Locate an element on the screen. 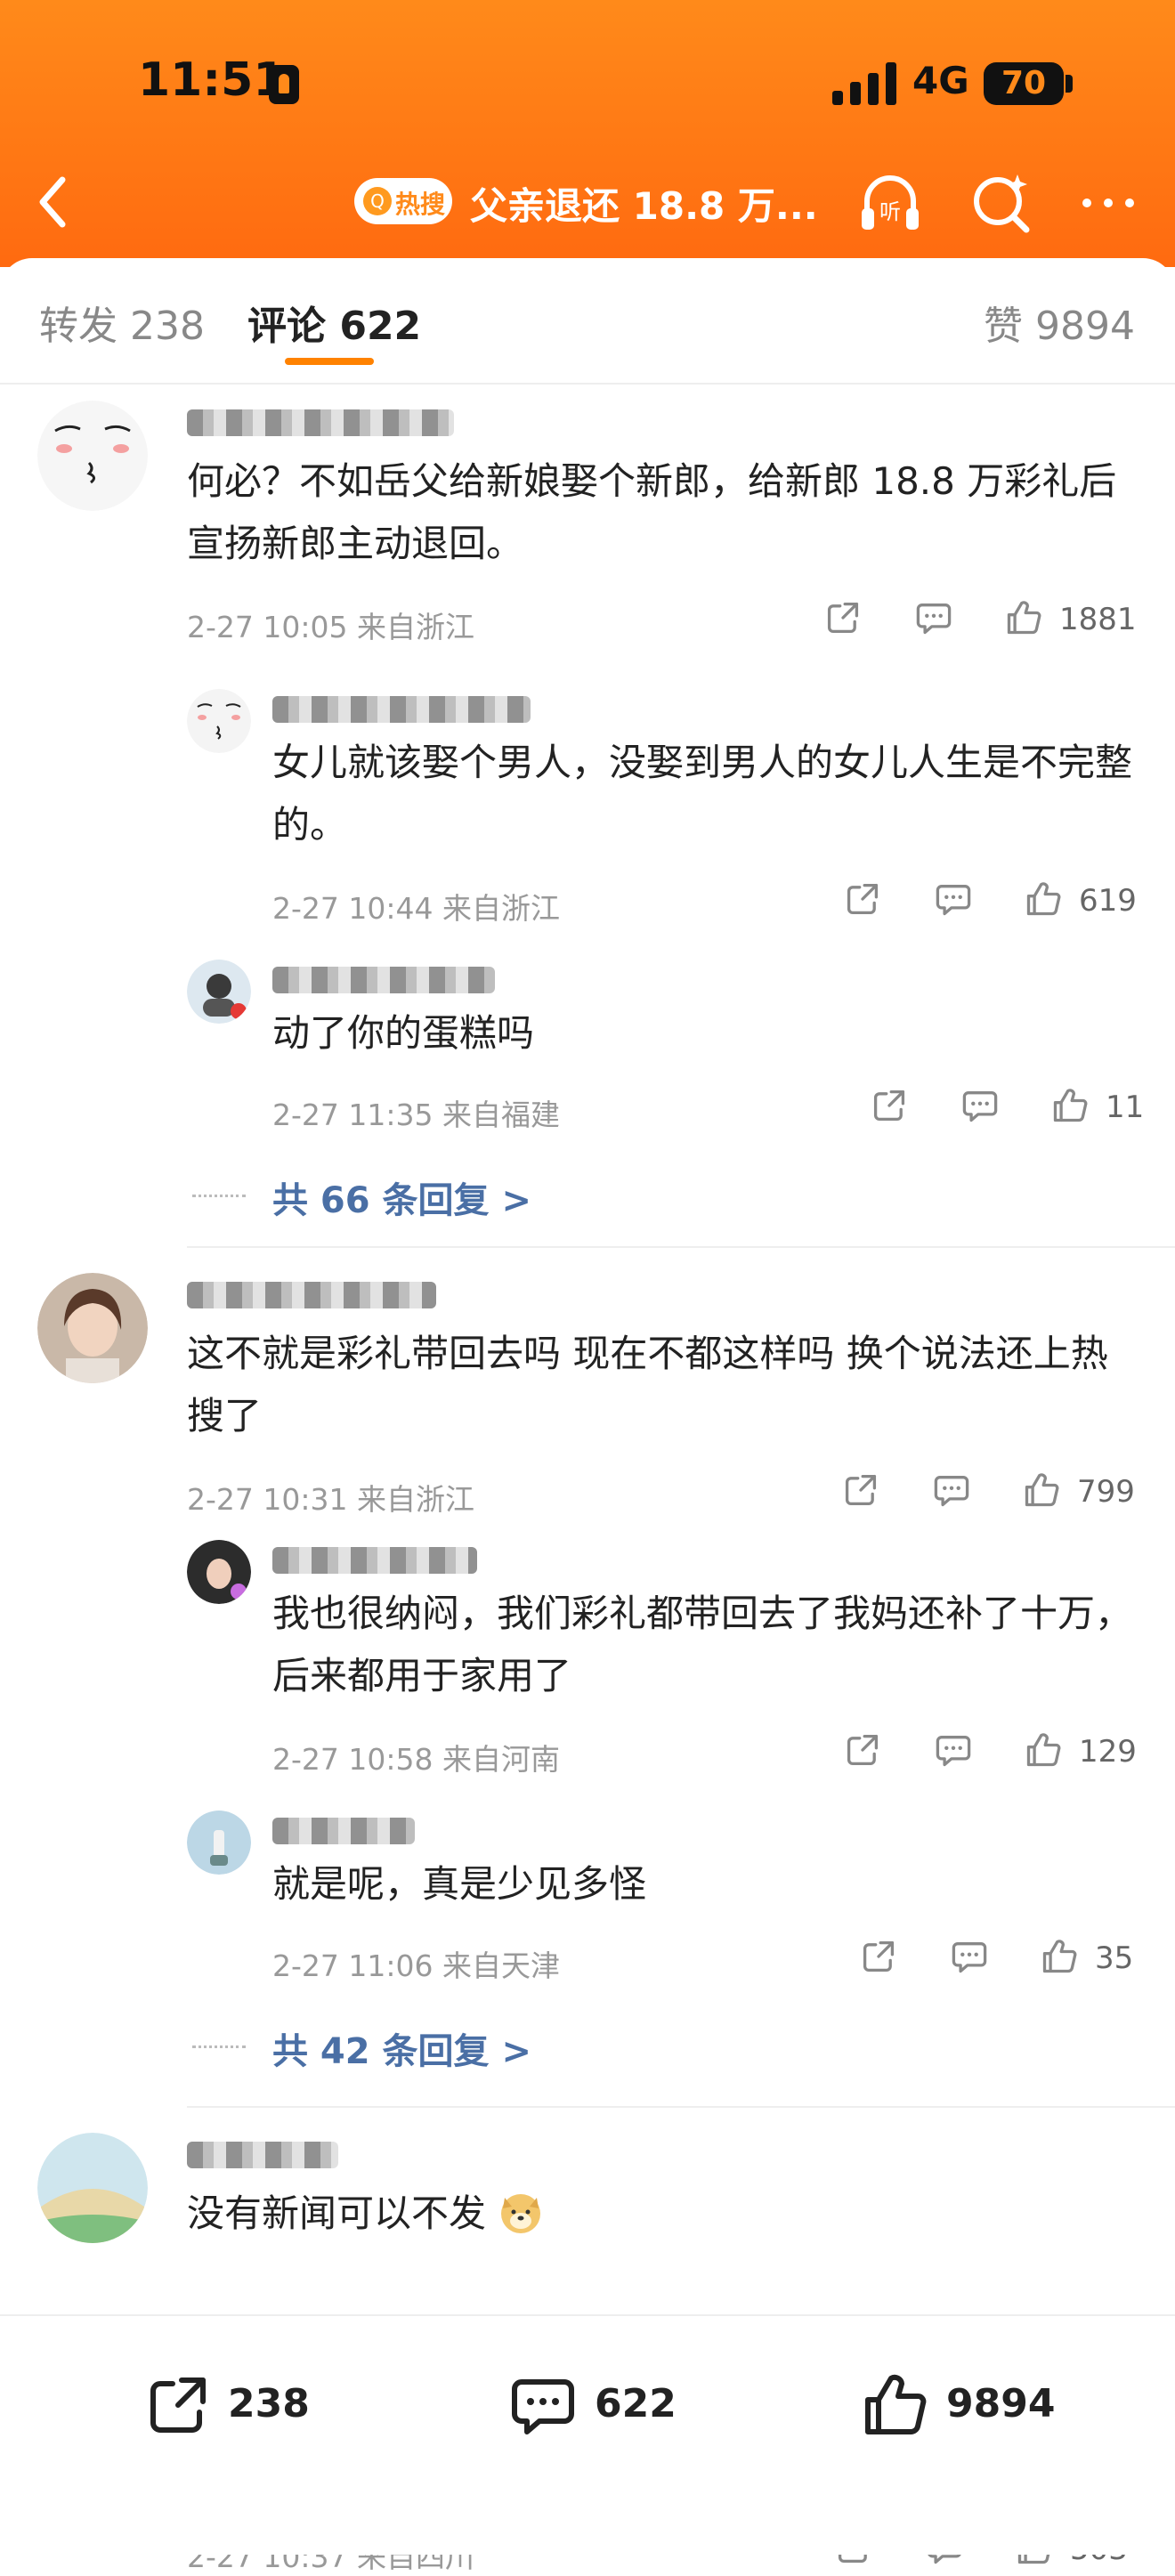 Image resolution: width=1175 pixels, height=2576 pixels. network-type: 4G is located at coordinates (940, 80).